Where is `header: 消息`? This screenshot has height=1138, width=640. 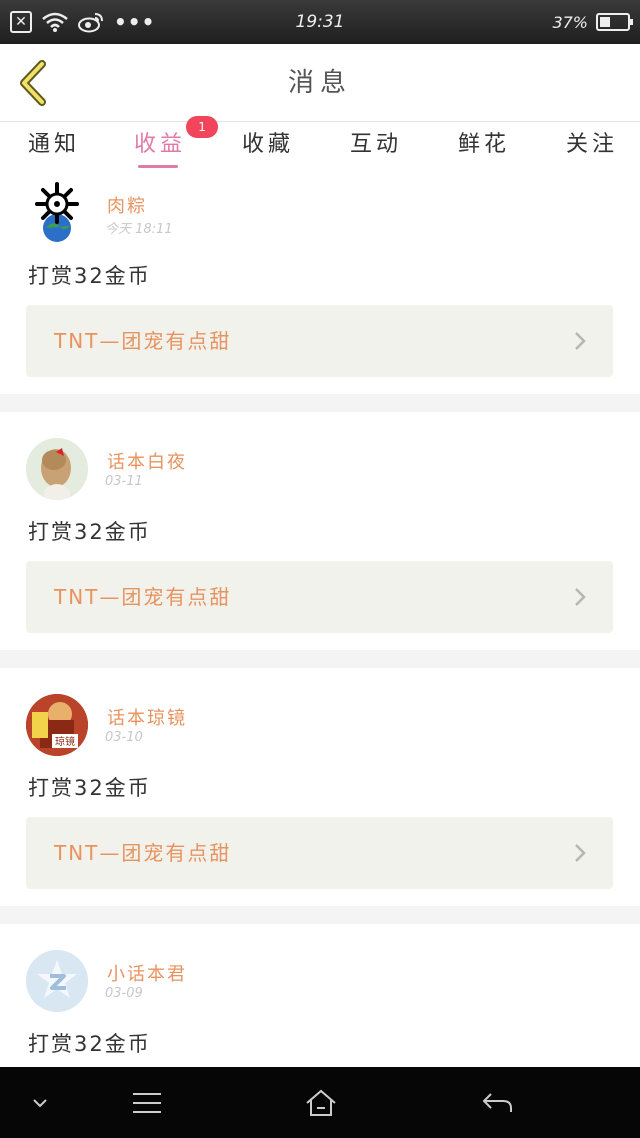 header: 消息 is located at coordinates (320, 83).